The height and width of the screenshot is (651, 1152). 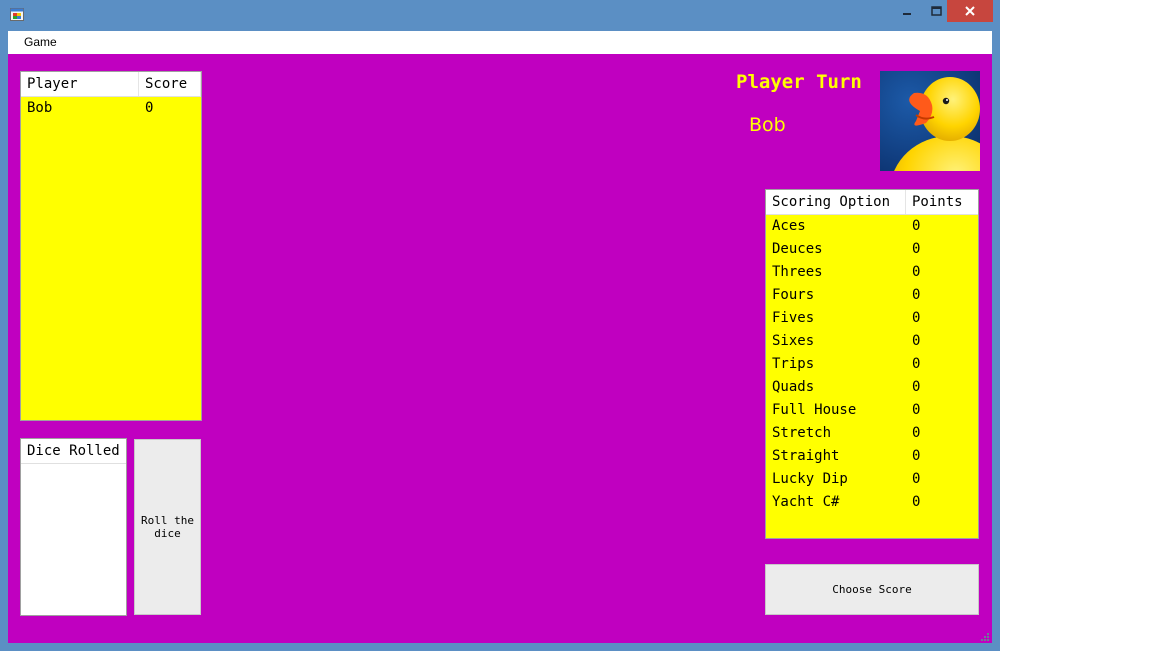 What do you see at coordinates (170, 84) in the screenshot?
I see `column-header-score: Score` at bounding box center [170, 84].